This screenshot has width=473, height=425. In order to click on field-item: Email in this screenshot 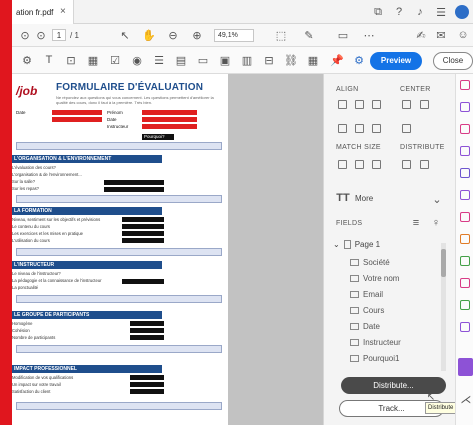, I will do `click(366, 294)`.